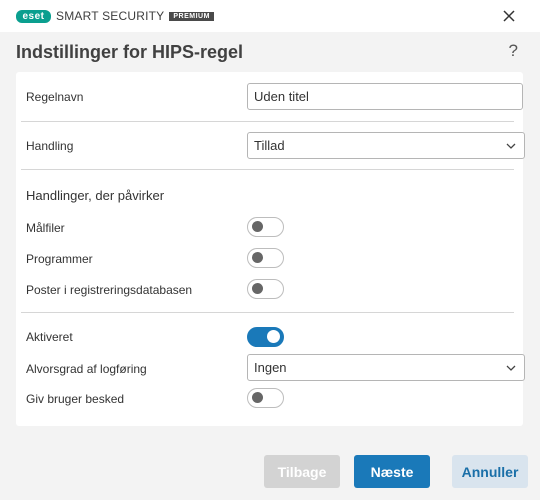 This screenshot has width=540, height=500. Describe the element at coordinates (270, 16) in the screenshot. I see `title-bar: eset SMART SECURITY PREMIUM` at that location.